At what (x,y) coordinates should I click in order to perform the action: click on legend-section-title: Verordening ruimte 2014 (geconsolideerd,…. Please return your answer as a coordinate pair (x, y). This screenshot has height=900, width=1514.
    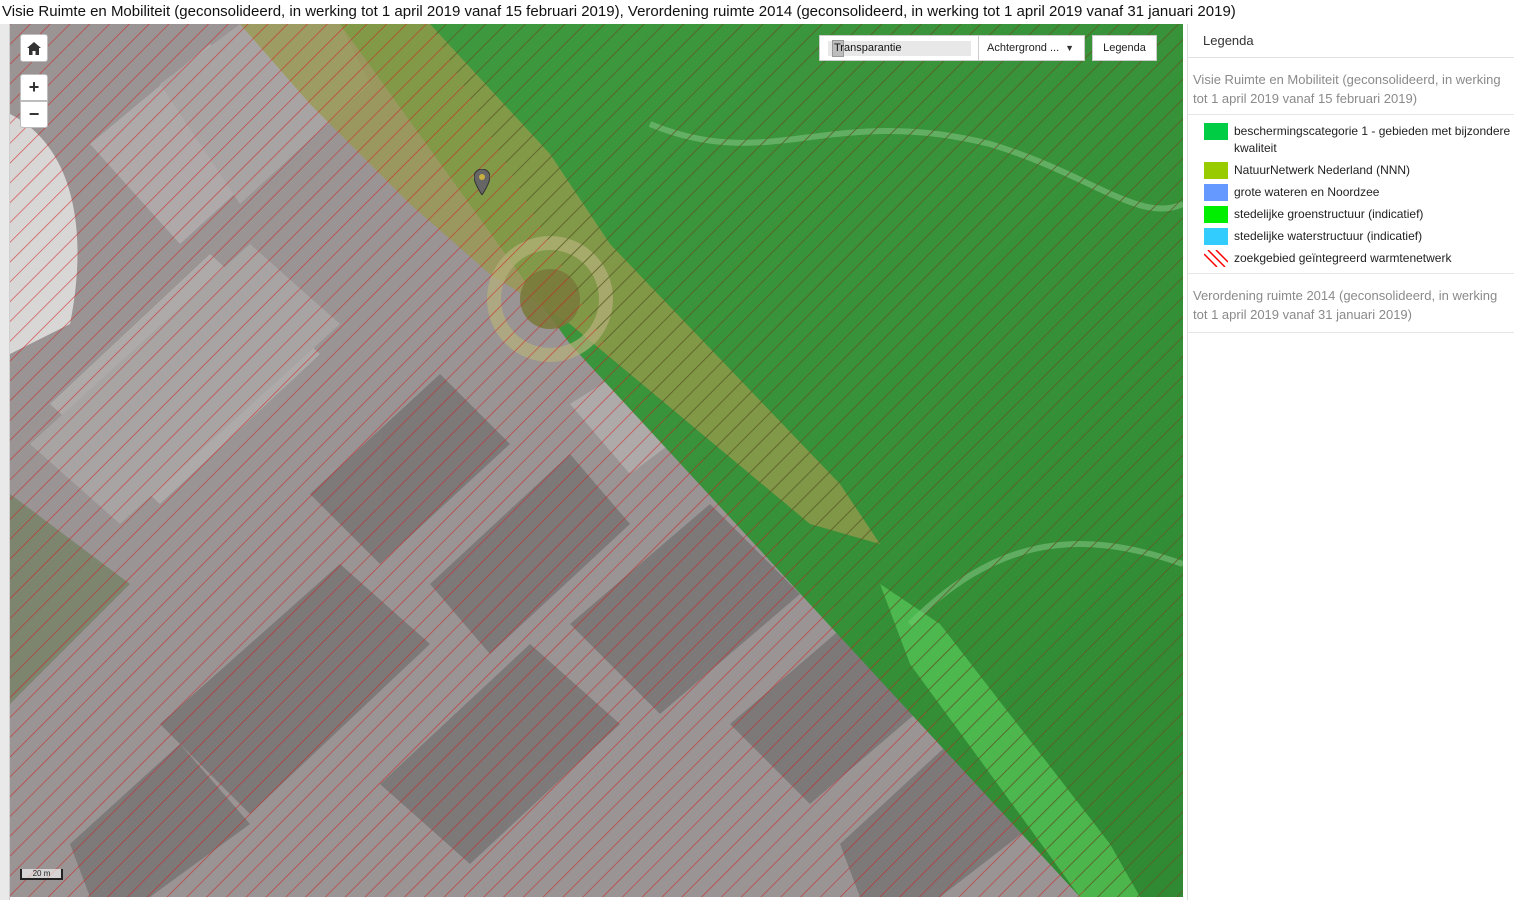
    Looking at the image, I should click on (1351, 303).